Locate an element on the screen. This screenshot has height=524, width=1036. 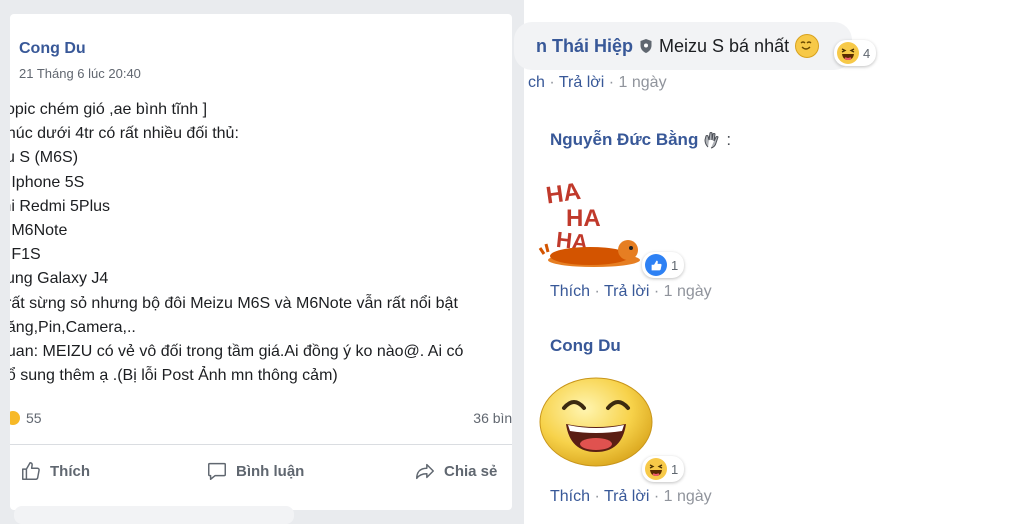
commenter-name-row: Cong Du is located at coordinates (585, 346).